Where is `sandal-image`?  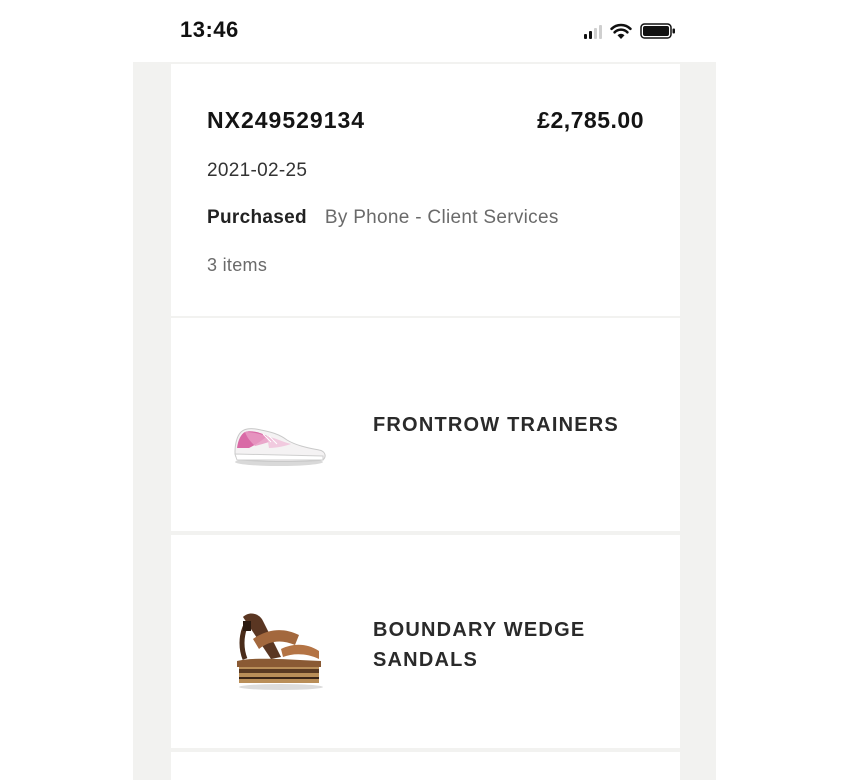 sandal-image is located at coordinates (278, 642).